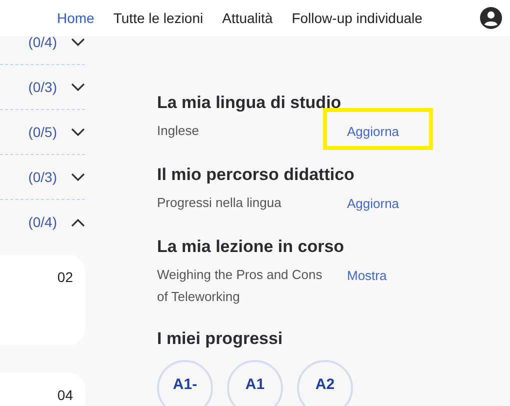 Image resolution: width=510 pixels, height=406 pixels. I want to click on level-badge: A2, so click(325, 383).